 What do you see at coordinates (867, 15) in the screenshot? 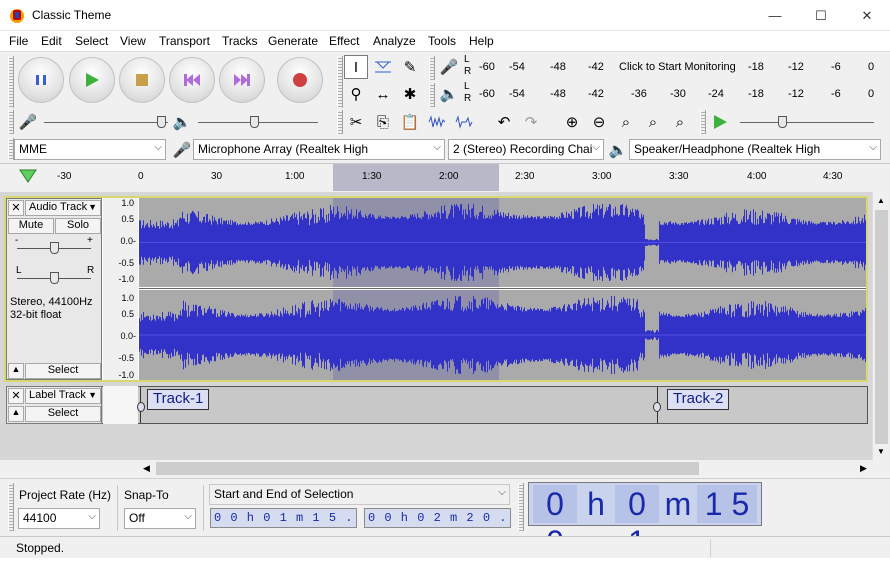
I see `close-button: ✕` at bounding box center [867, 15].